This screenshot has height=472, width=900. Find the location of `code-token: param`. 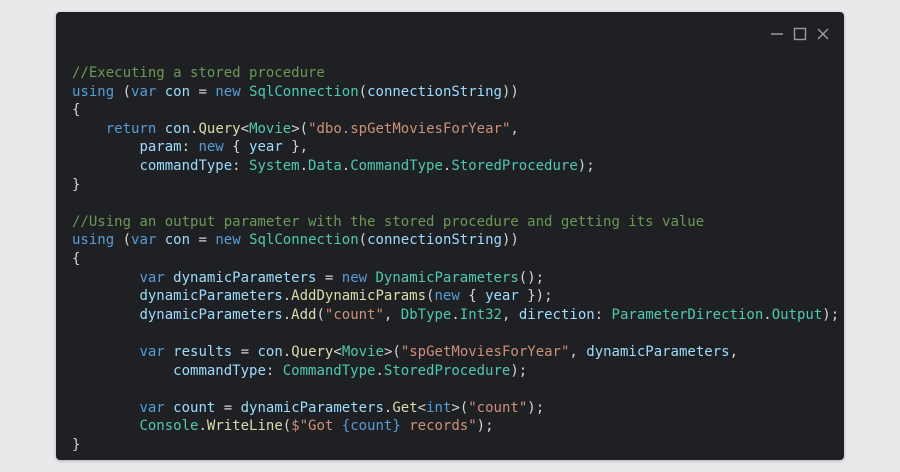

code-token: param is located at coordinates (160, 147).